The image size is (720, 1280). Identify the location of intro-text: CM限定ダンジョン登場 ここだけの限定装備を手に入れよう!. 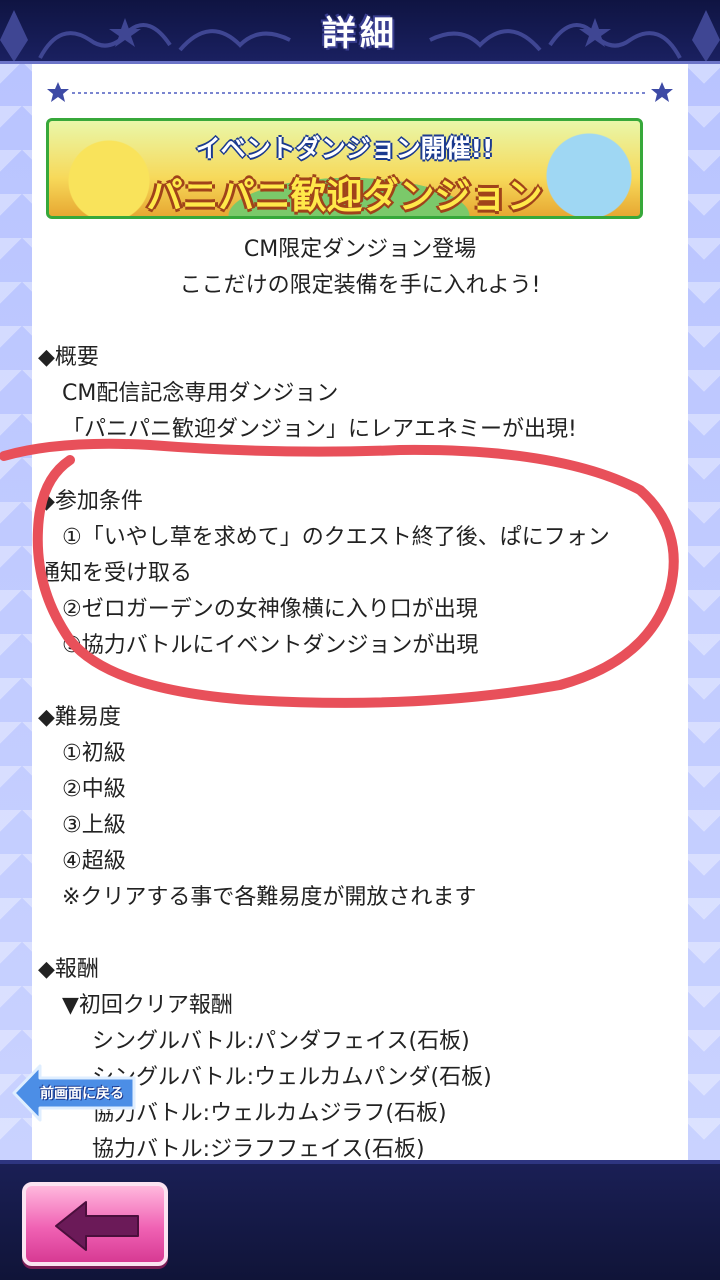
(360, 268).